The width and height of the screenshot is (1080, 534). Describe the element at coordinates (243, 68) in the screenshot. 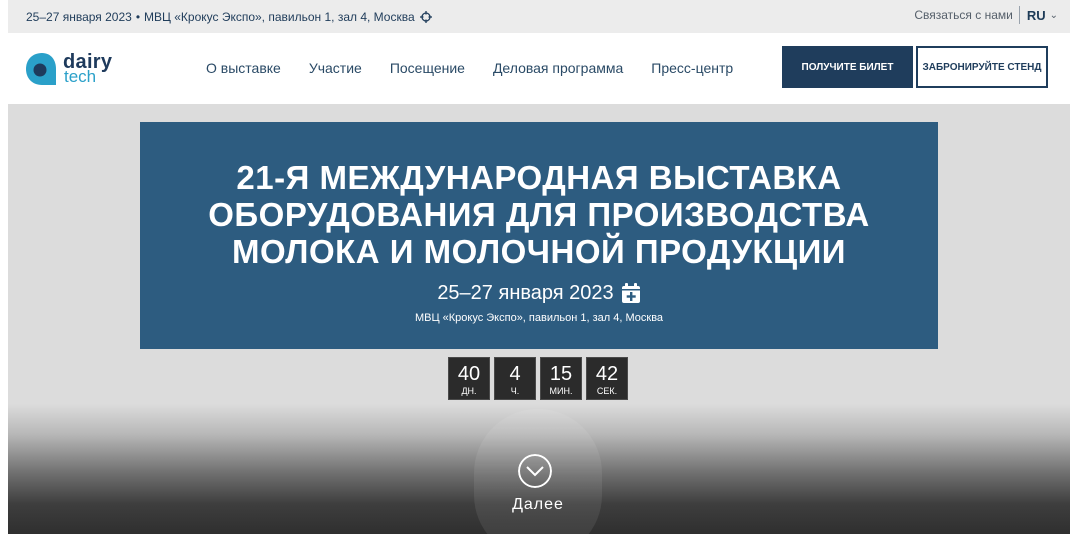

I see `nav-item-about: О выставке` at that location.